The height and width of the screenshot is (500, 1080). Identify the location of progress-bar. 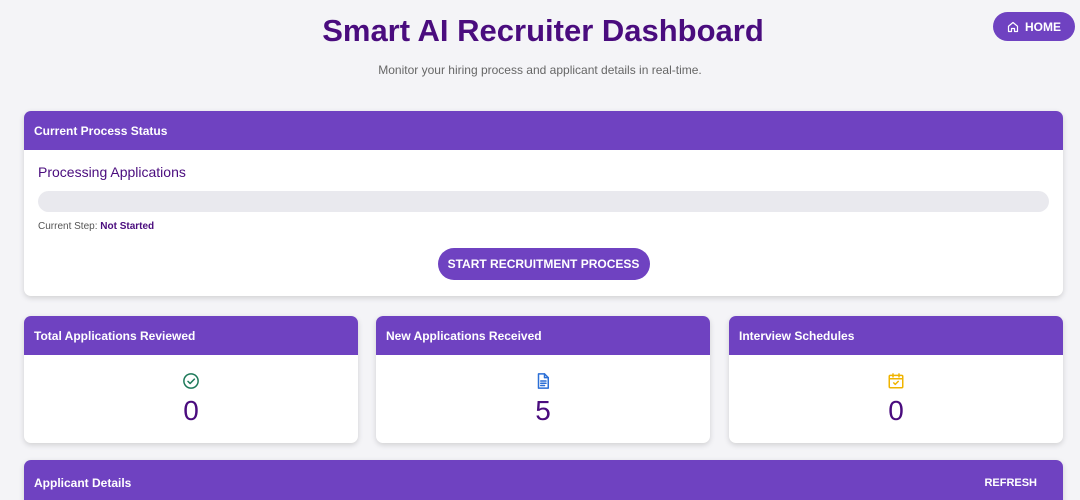
(543, 201).